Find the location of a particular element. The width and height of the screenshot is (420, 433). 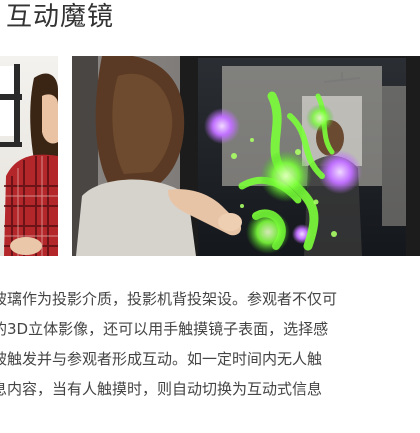

paragraph-line: 的3D立体影像，还可以用手触摸镜子表面，选择感 is located at coordinates (164, 329).